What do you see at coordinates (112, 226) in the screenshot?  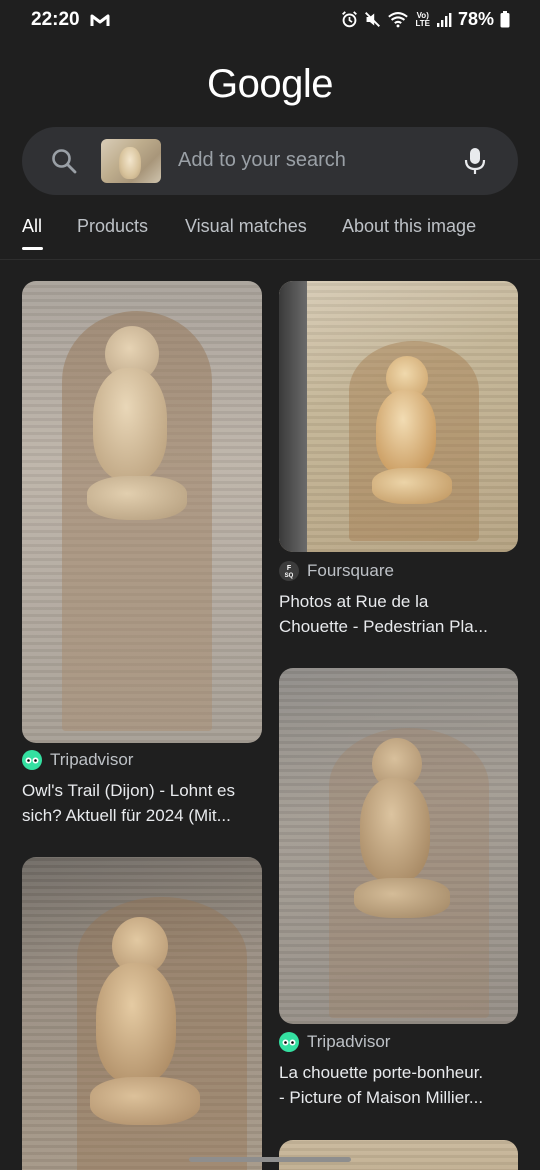 I see `tab-products: Products` at bounding box center [112, 226].